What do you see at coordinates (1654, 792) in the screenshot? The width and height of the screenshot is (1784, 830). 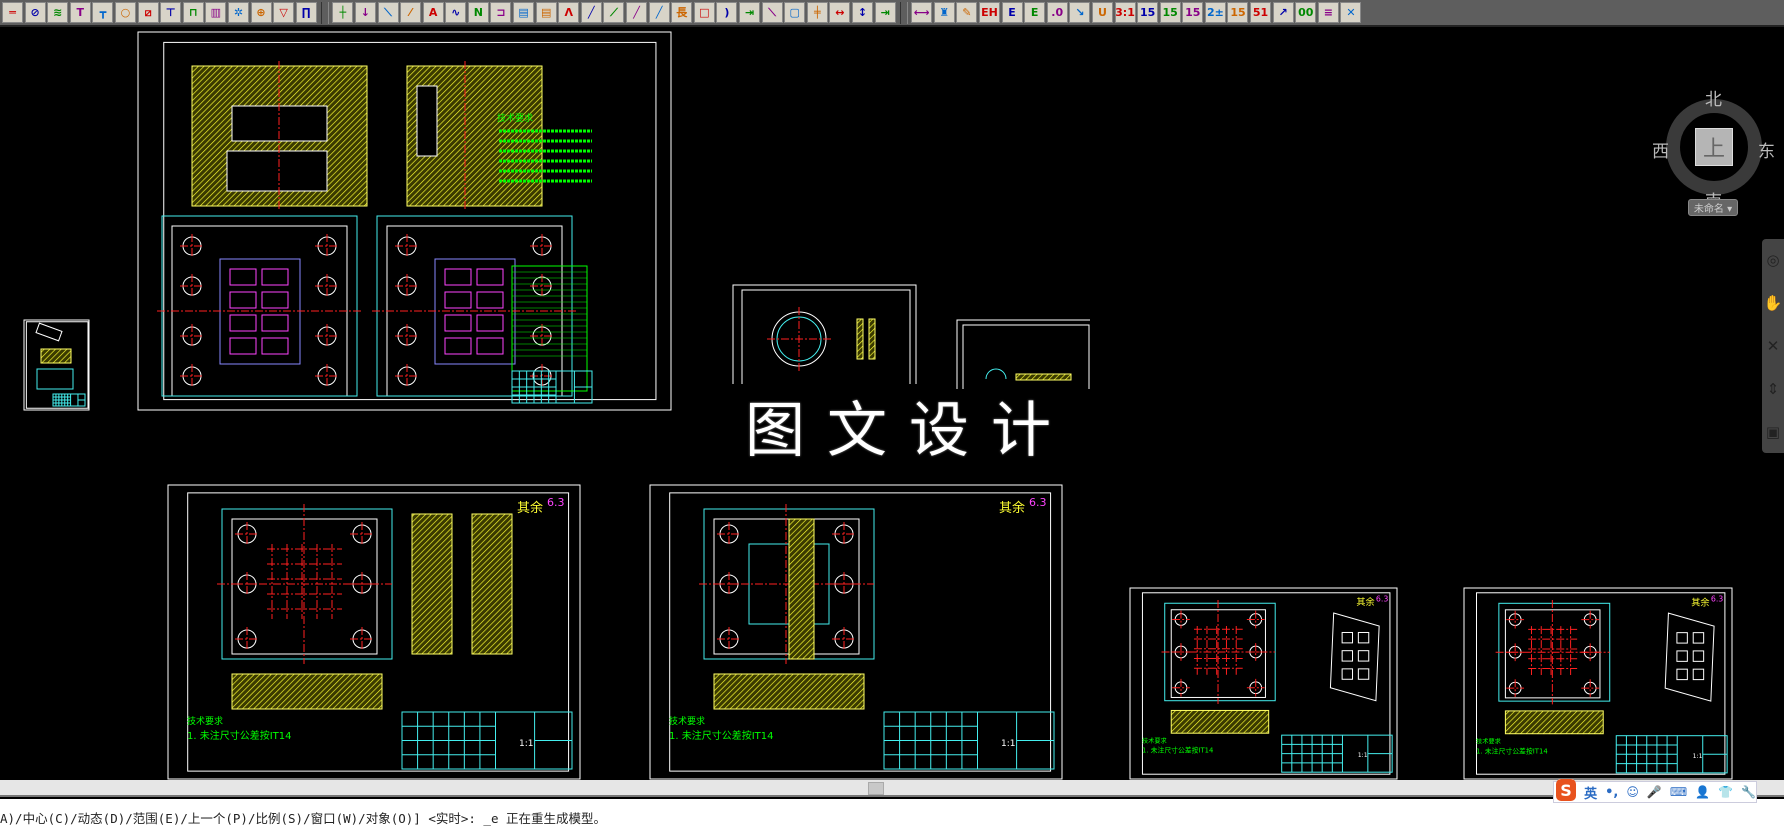 I see `microphone-icon: 🎤` at bounding box center [1654, 792].